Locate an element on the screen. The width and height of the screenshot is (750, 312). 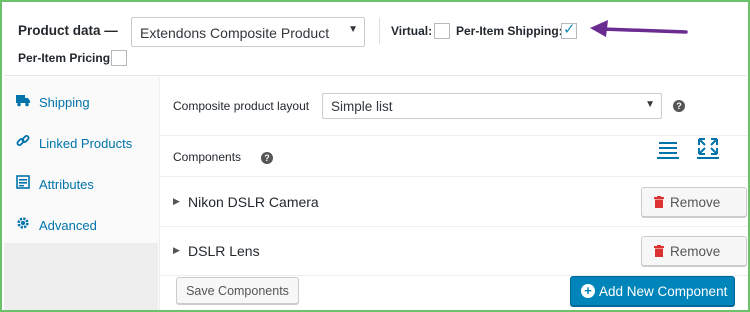
plus-circle-icon: + is located at coordinates (588, 291).